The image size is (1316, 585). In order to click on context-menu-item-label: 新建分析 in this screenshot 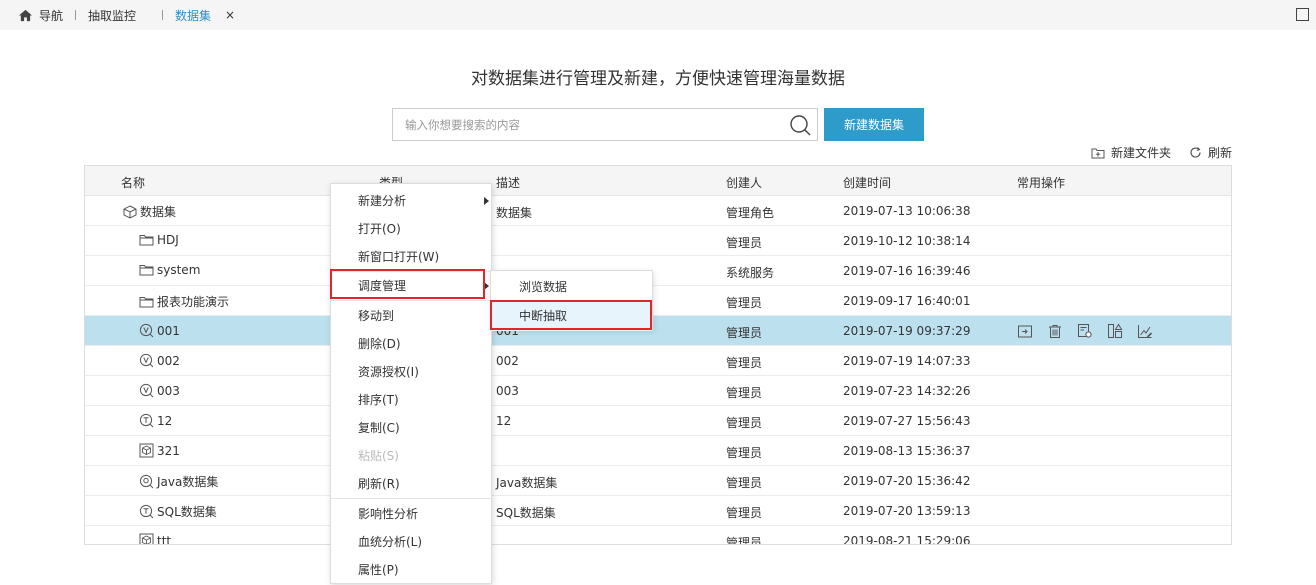, I will do `click(382, 201)`.